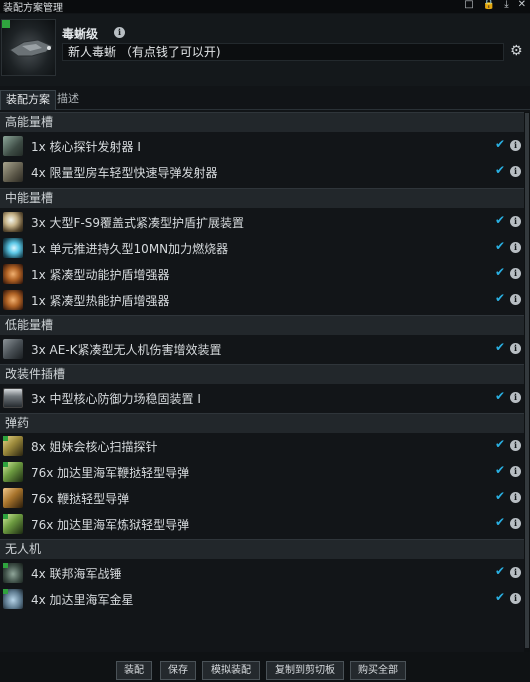 This screenshot has height=682, width=530. What do you see at coordinates (506, 5) in the screenshot?
I see `collapse-icon: ⤓` at bounding box center [506, 5].